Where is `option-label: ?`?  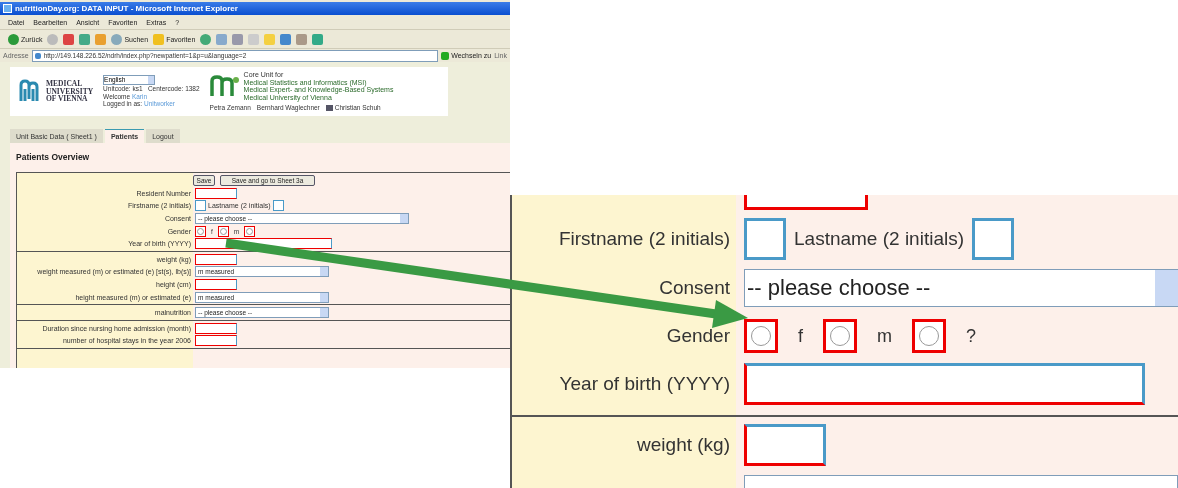
option-label: ? is located at coordinates (971, 336).